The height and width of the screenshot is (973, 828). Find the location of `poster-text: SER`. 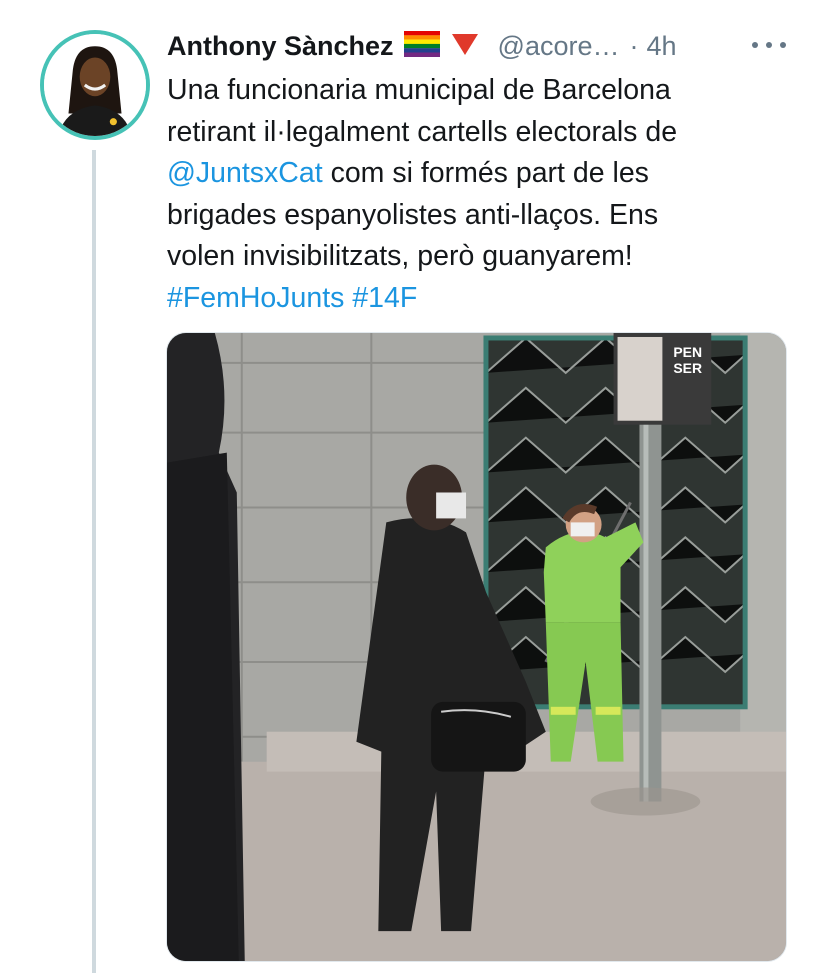

poster-text: SER is located at coordinates (687, 368).